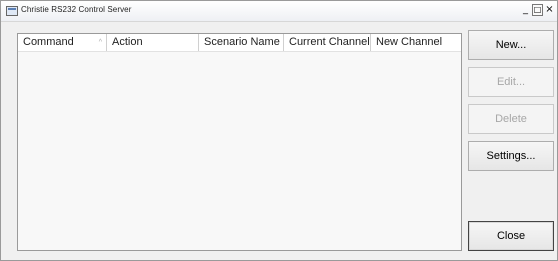 The height and width of the screenshot is (261, 558). I want to click on close-button: Close, so click(511, 236).